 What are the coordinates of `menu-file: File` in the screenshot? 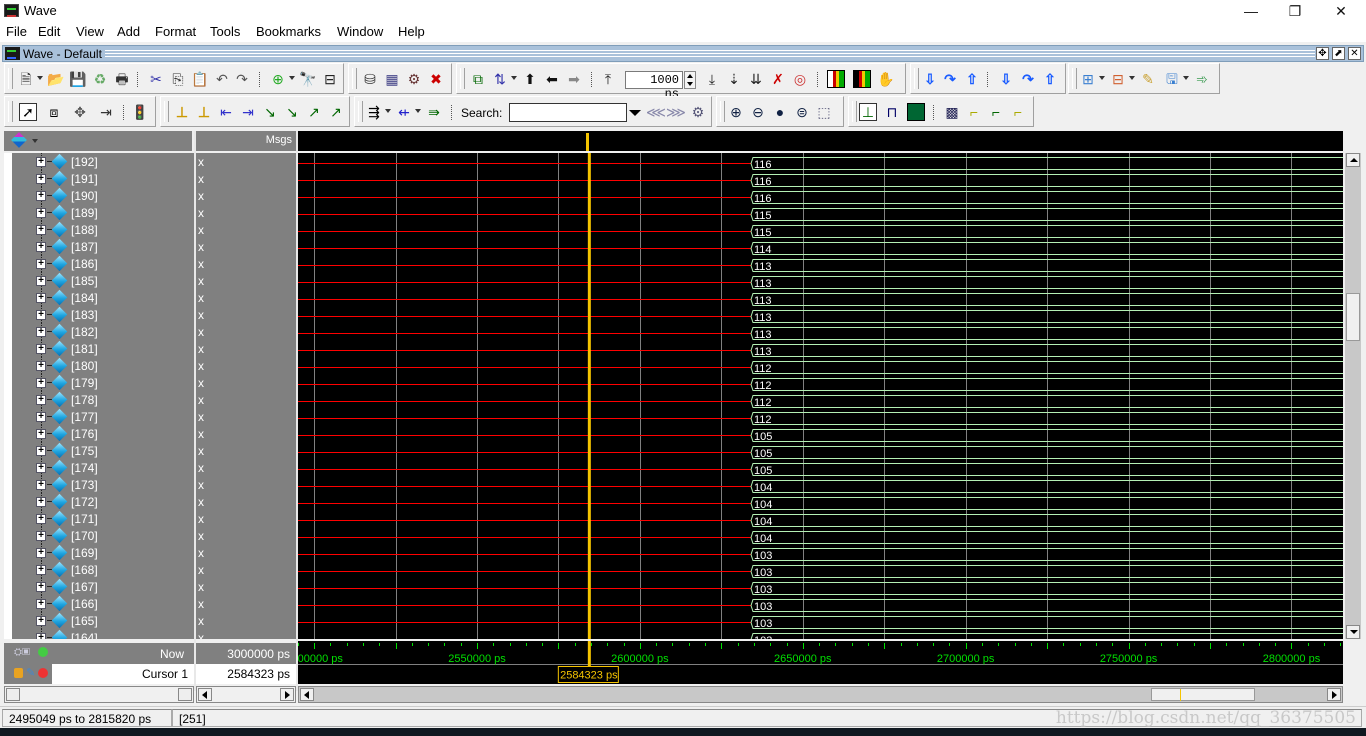 It's located at (16, 31).